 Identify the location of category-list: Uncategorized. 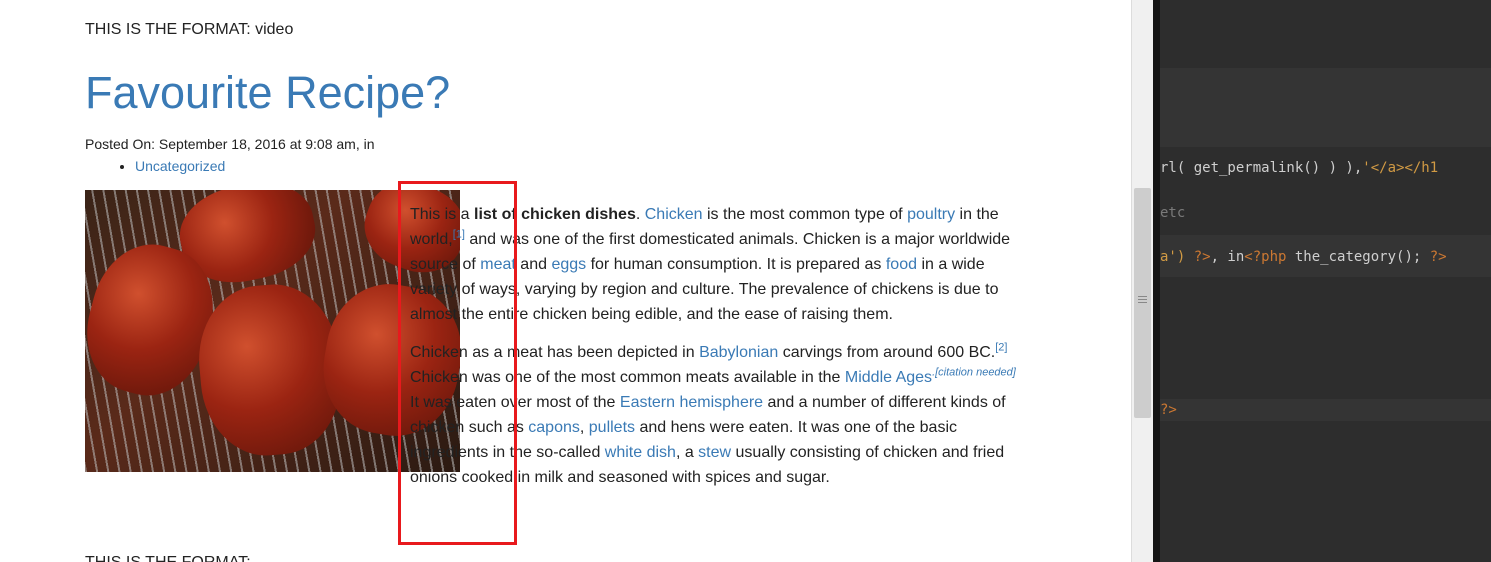
(170, 166).